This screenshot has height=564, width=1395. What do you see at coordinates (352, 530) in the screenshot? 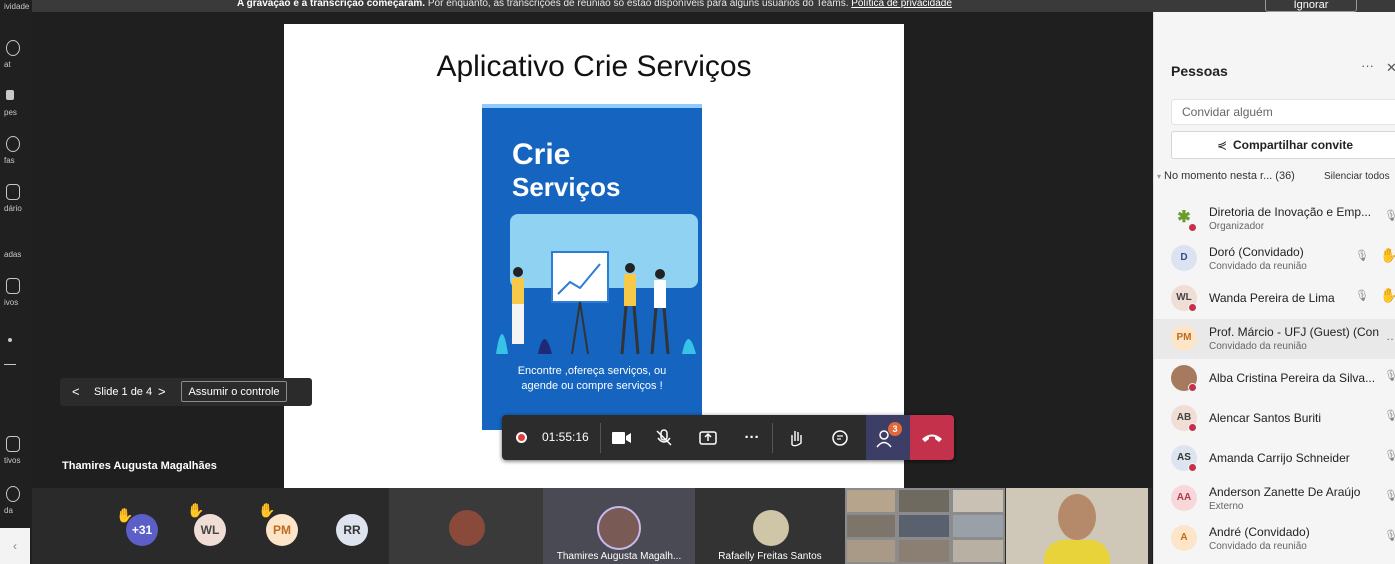
I see `avatar: RR` at bounding box center [352, 530].